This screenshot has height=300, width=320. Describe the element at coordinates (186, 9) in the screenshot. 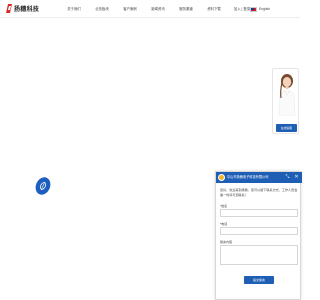

I see `nav-item-service: 服务渠道` at that location.